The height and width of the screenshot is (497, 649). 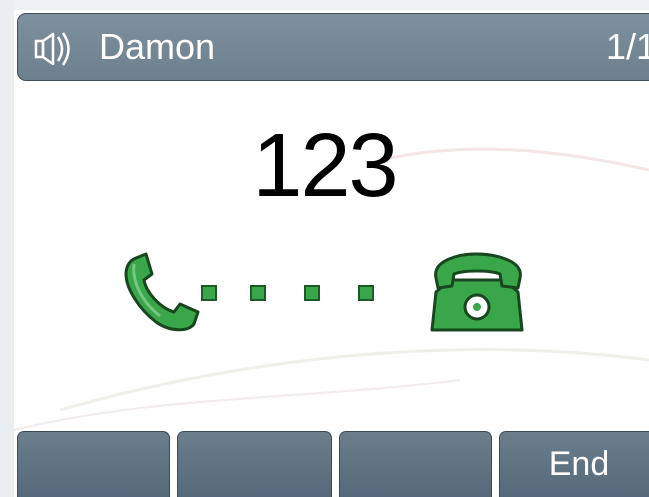 What do you see at coordinates (477, 292) in the screenshot?
I see `desk-phone-icon` at bounding box center [477, 292].